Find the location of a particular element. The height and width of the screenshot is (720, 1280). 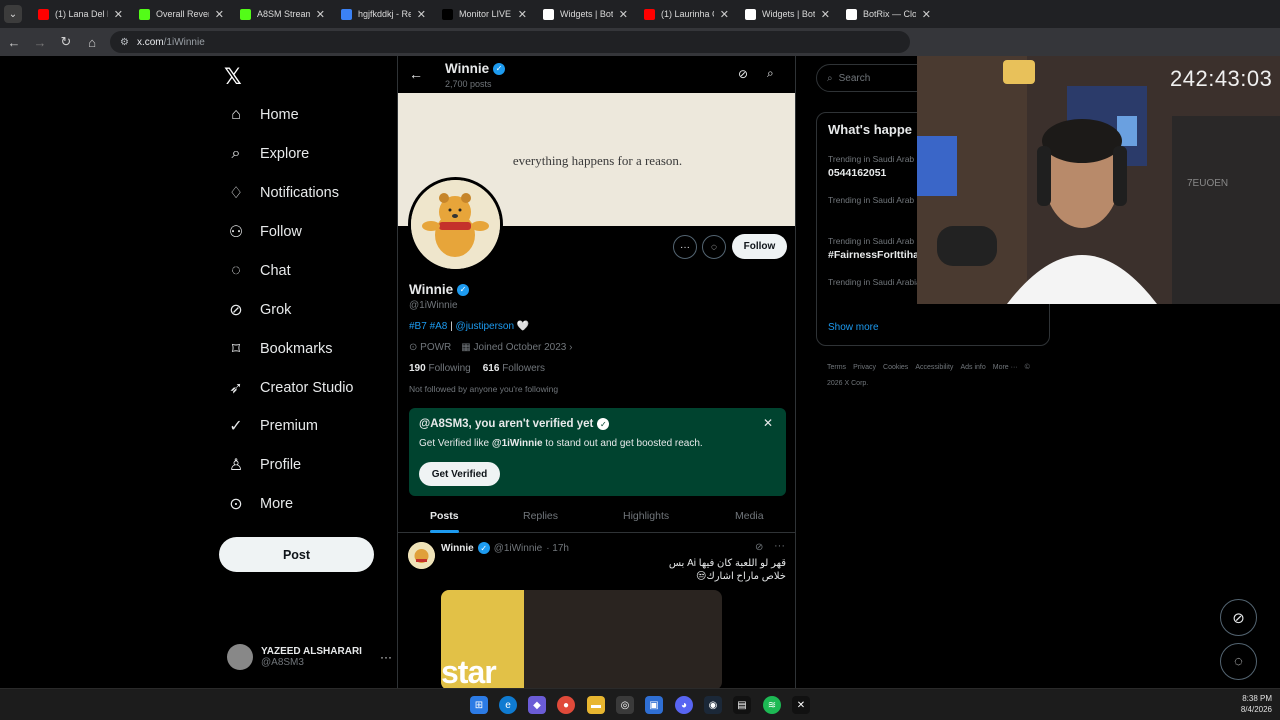

tab-media: Media is located at coordinates (749, 515).